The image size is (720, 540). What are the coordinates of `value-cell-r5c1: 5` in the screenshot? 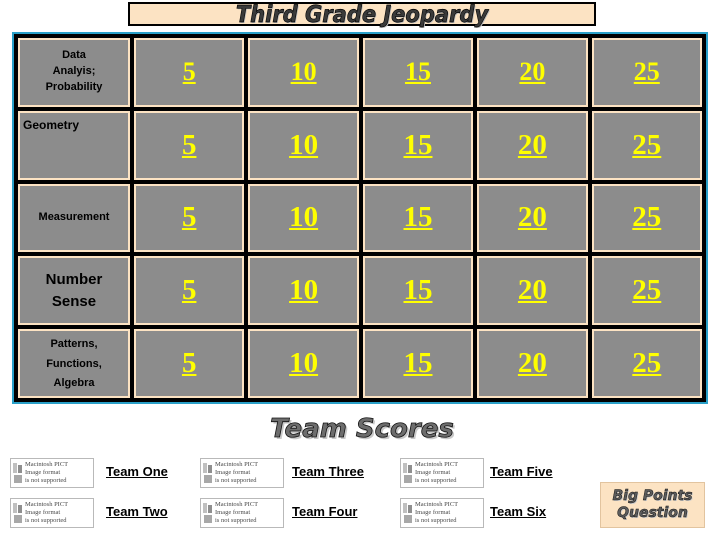 It's located at (189, 363).